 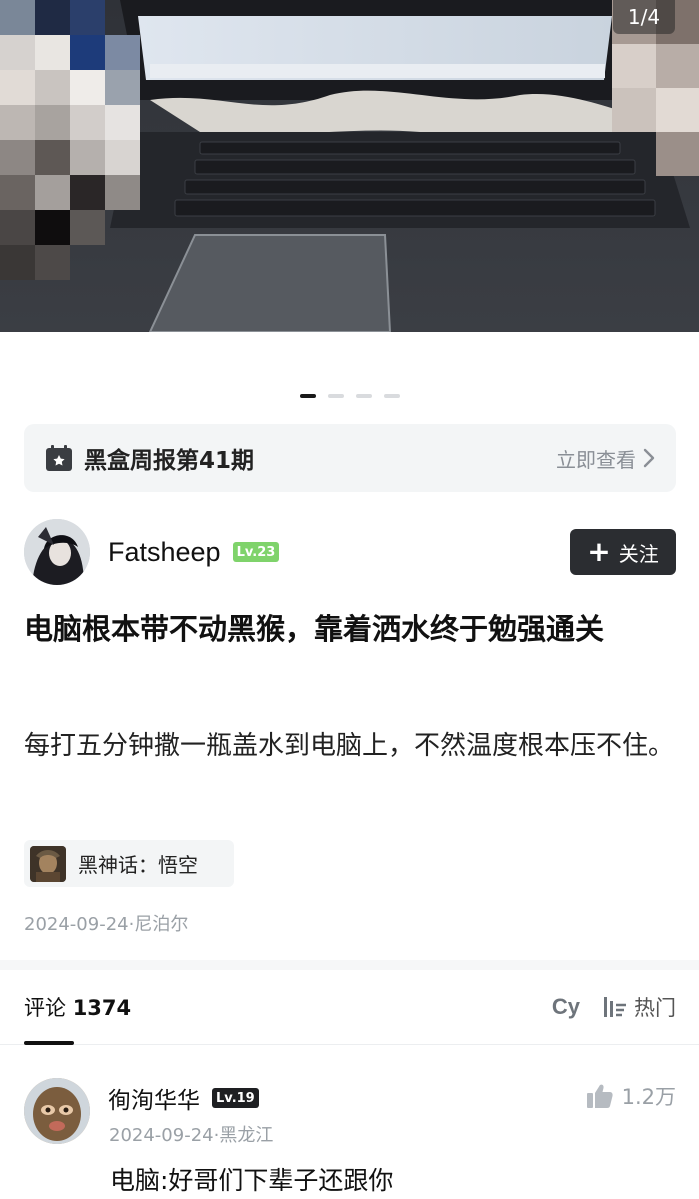 What do you see at coordinates (649, 458) in the screenshot?
I see `chevron-right-icon` at bounding box center [649, 458].